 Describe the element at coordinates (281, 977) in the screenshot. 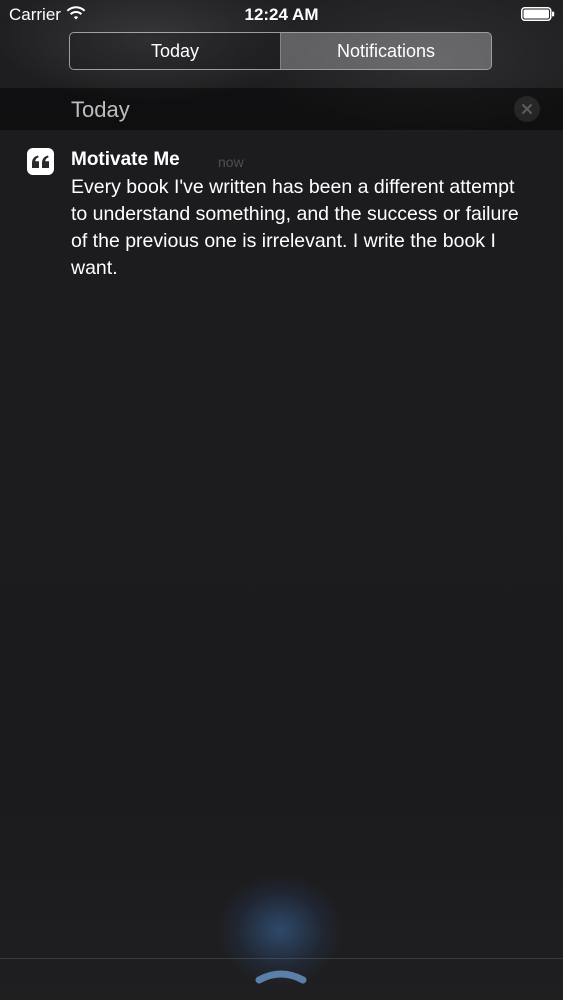

I see `chevron-up-icon` at that location.